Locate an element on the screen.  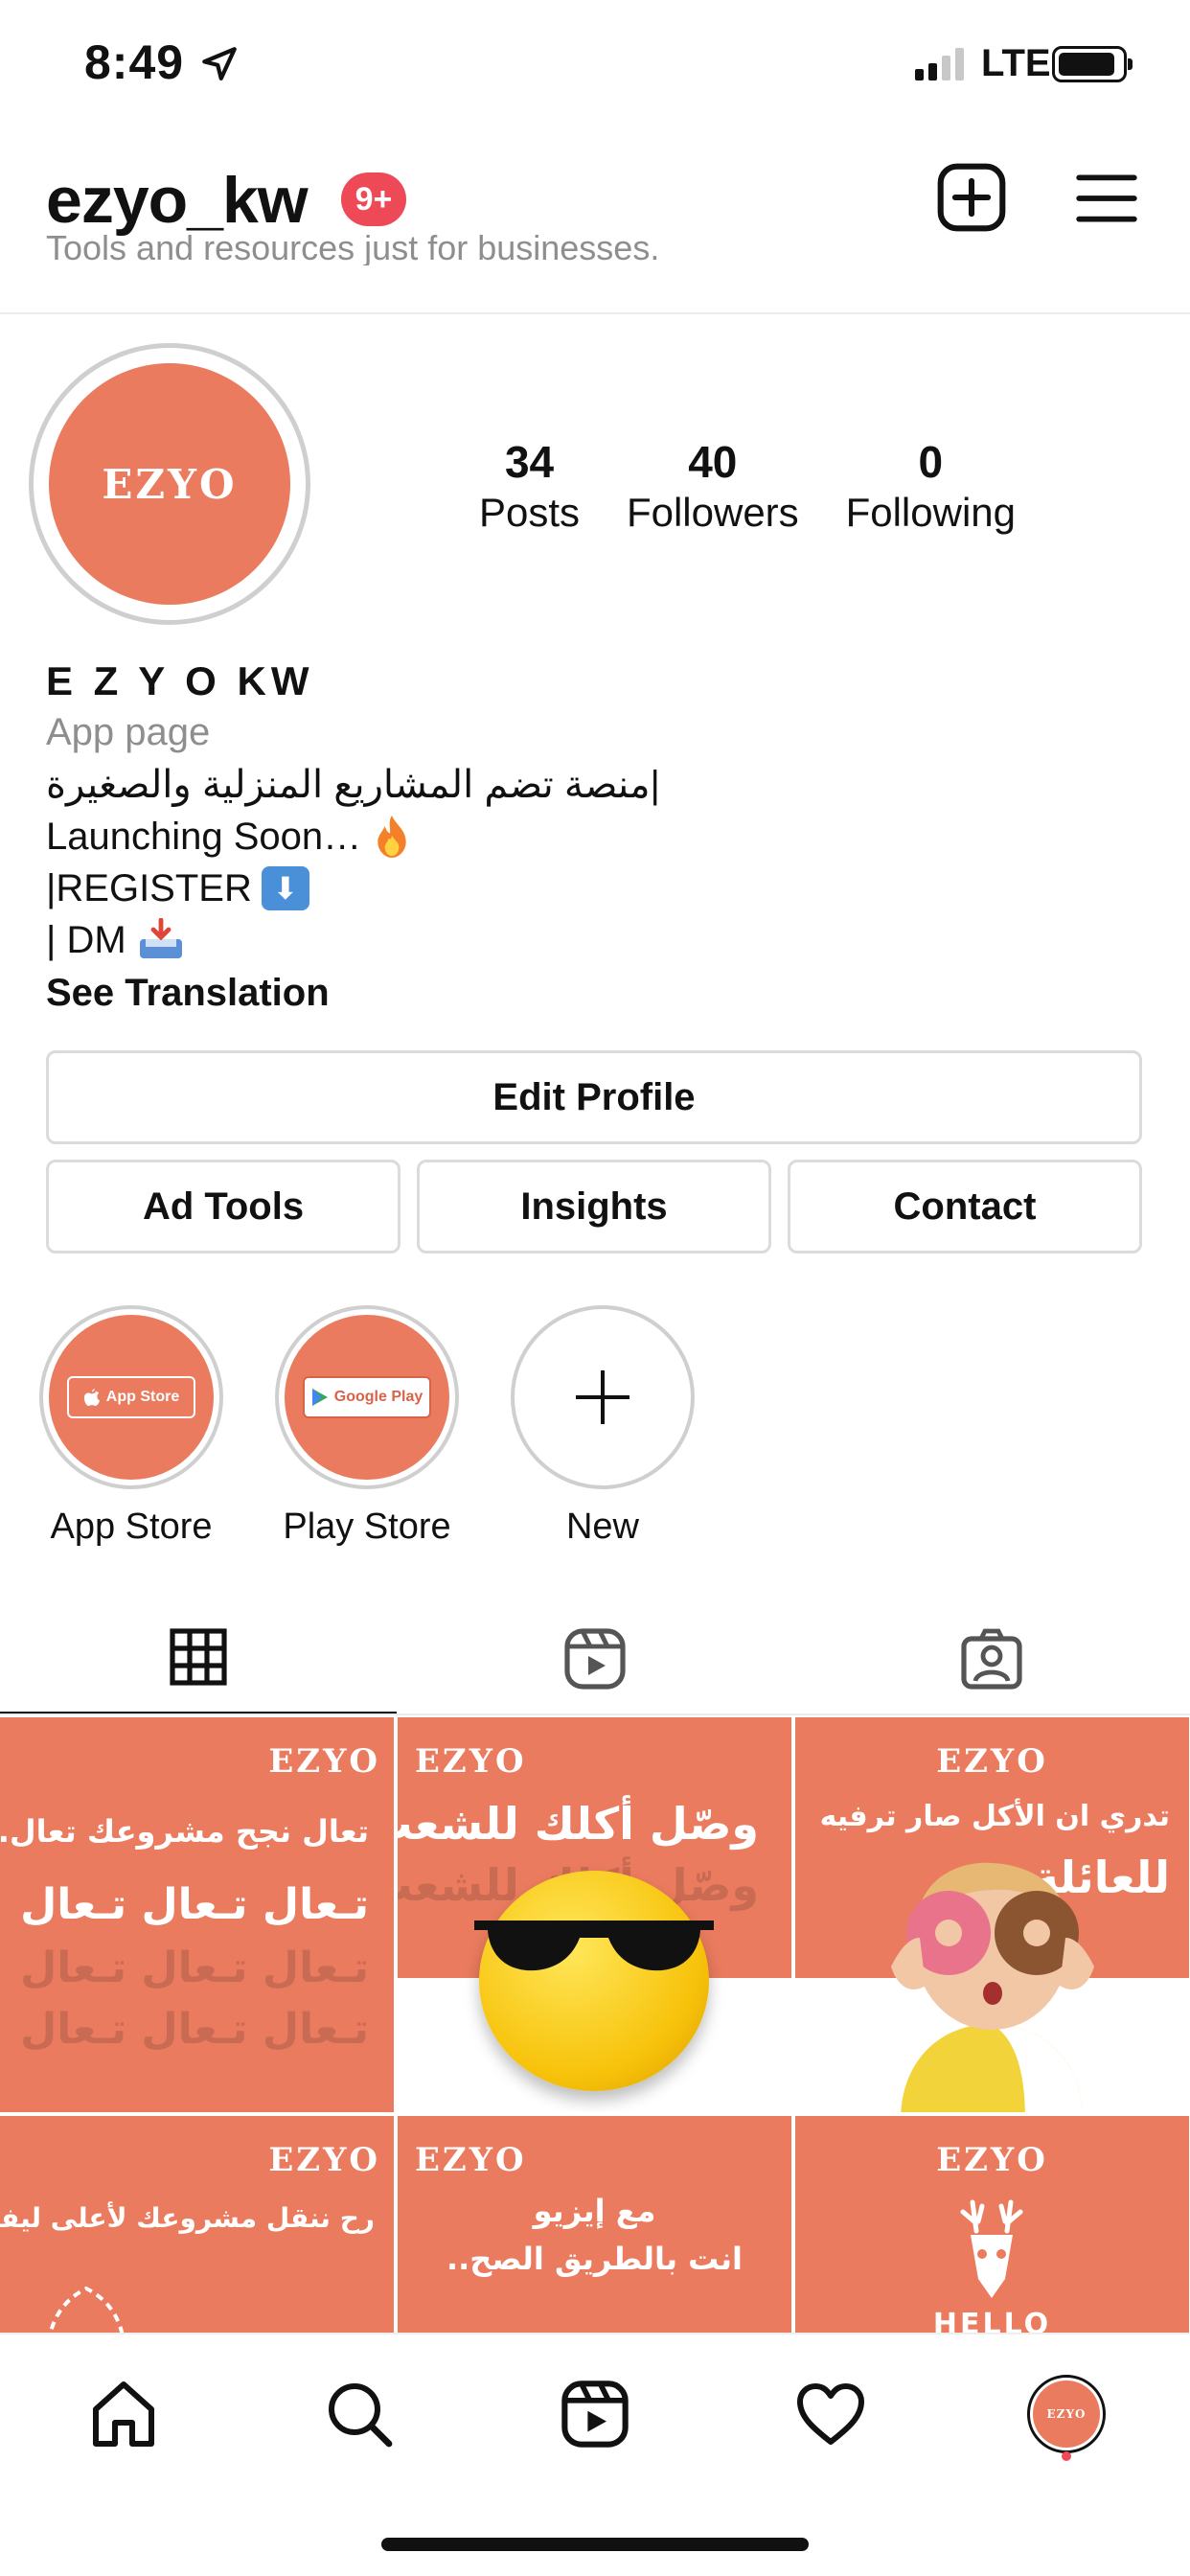
badge-text: Google Play is located at coordinates (378, 1397).